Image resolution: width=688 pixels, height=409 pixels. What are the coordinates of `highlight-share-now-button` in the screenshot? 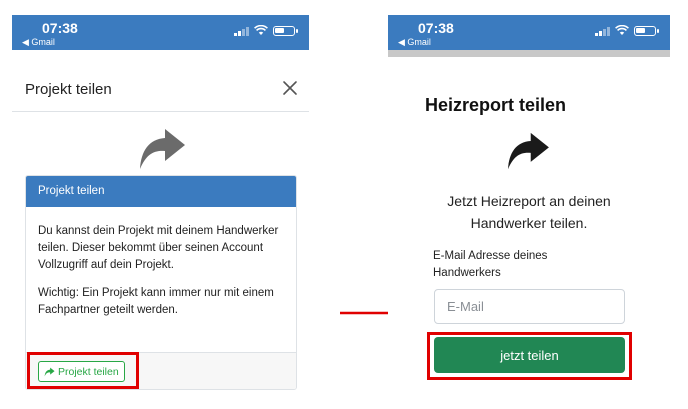 It's located at (529, 356).